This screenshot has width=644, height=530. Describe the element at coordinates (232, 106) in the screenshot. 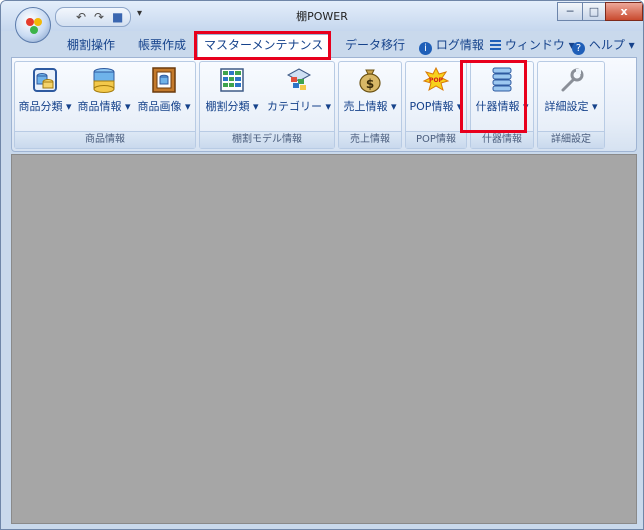

I see `shelf-category-label: 棚割分類 ▾` at that location.